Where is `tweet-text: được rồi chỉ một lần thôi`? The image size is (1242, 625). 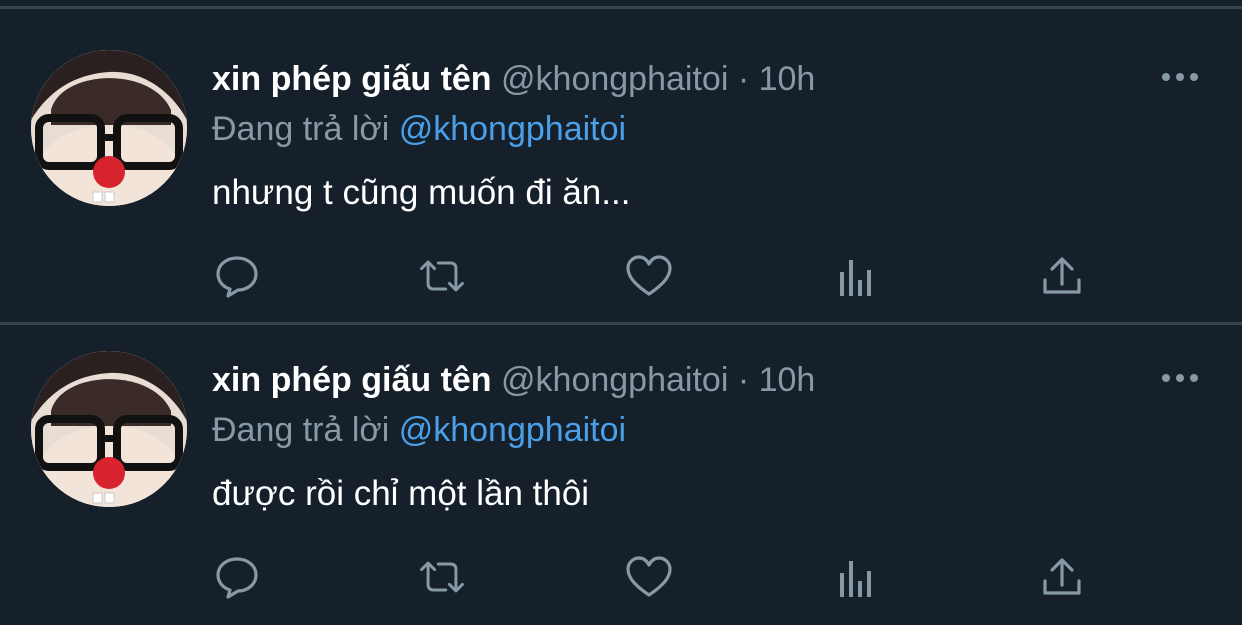 tweet-text: được rồi chỉ một lần thôi is located at coordinates (401, 493).